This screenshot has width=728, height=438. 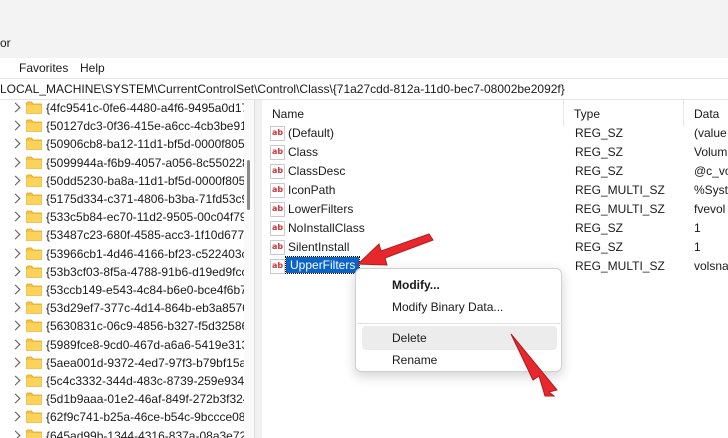 I want to click on menu-item-rename: Rename, so click(x=459, y=360).